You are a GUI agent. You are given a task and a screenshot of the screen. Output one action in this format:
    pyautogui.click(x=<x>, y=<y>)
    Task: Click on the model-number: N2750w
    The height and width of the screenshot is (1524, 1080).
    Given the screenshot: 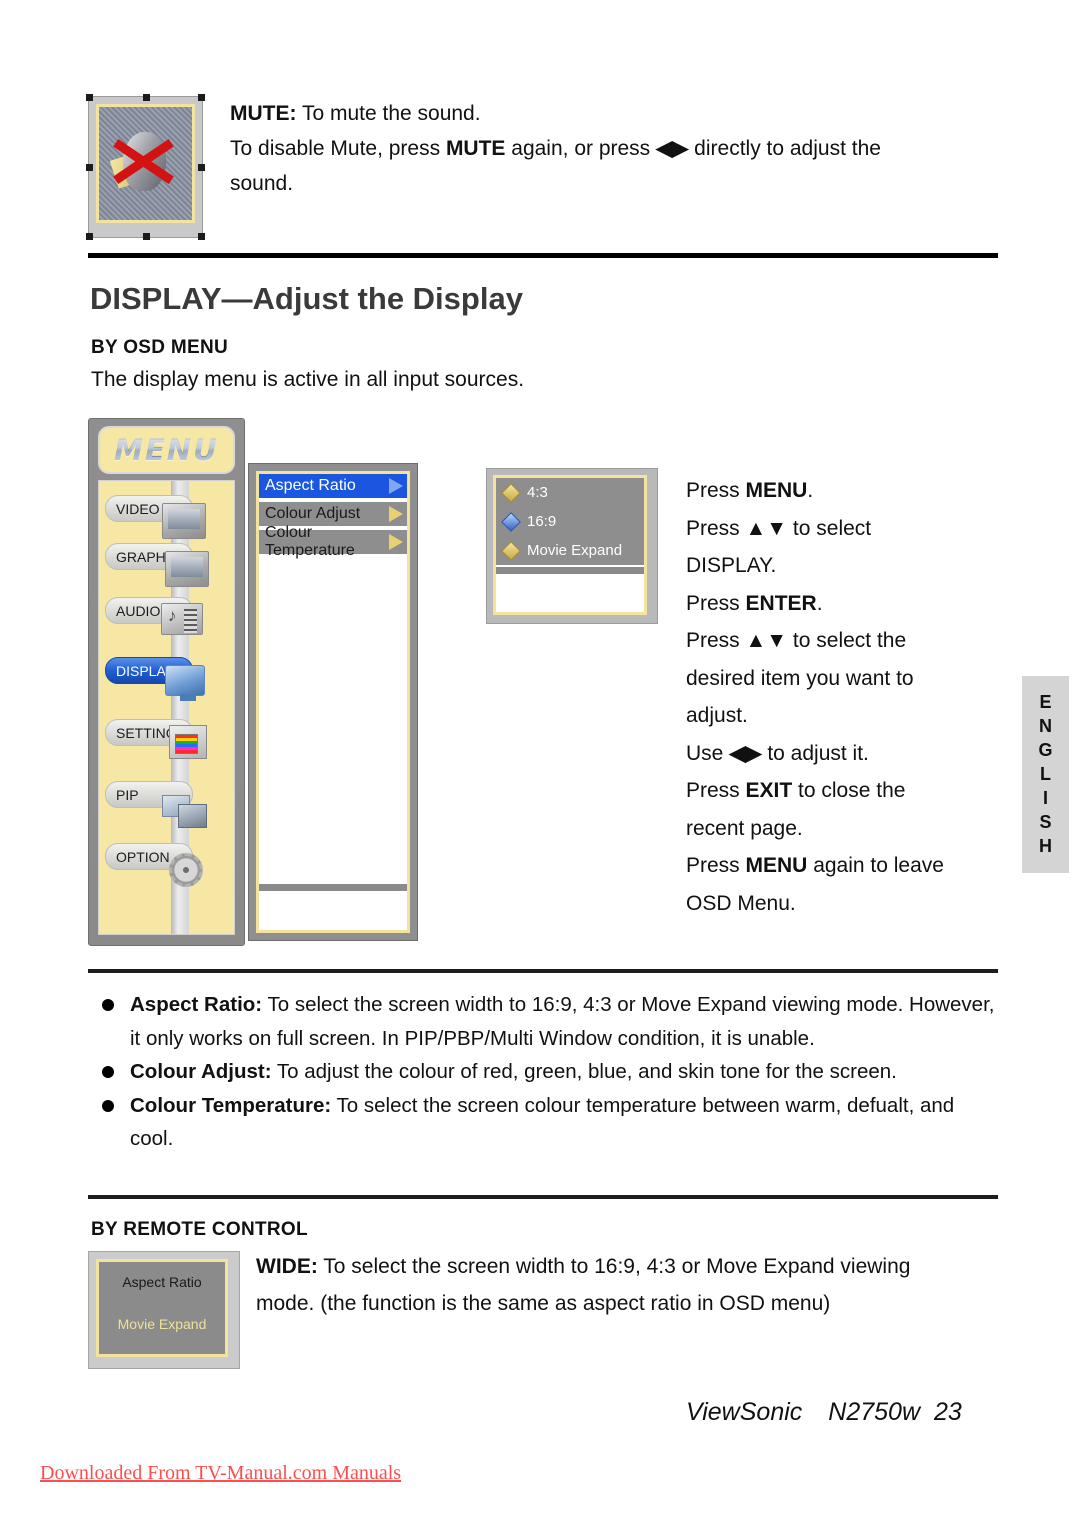 What is the action you would take?
    pyautogui.click(x=874, y=1412)
    